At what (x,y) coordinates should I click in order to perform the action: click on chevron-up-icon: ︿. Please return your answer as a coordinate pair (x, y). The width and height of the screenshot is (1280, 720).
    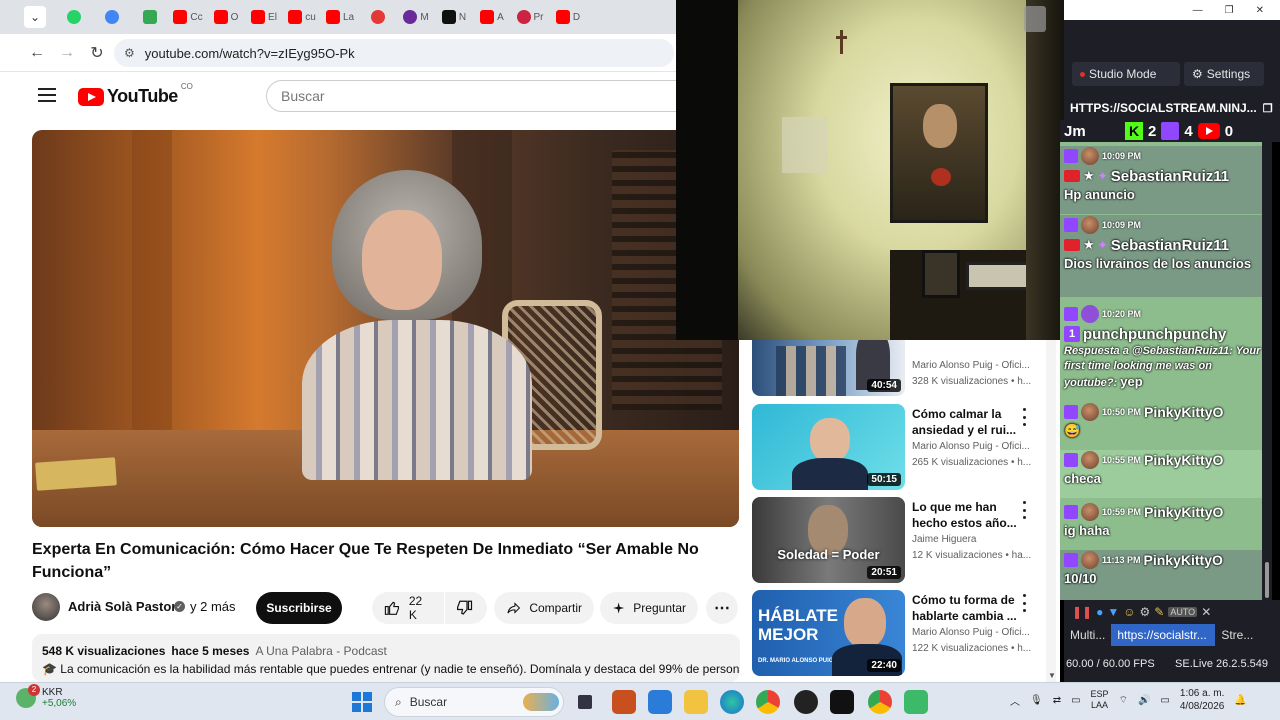
    Looking at the image, I should click on (1015, 700).